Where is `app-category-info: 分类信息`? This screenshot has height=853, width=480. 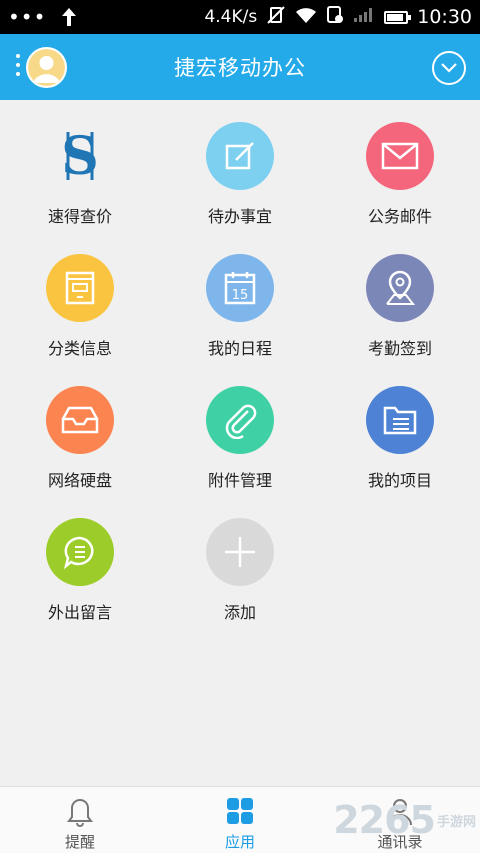 app-category-info: 分类信息 is located at coordinates (80, 298).